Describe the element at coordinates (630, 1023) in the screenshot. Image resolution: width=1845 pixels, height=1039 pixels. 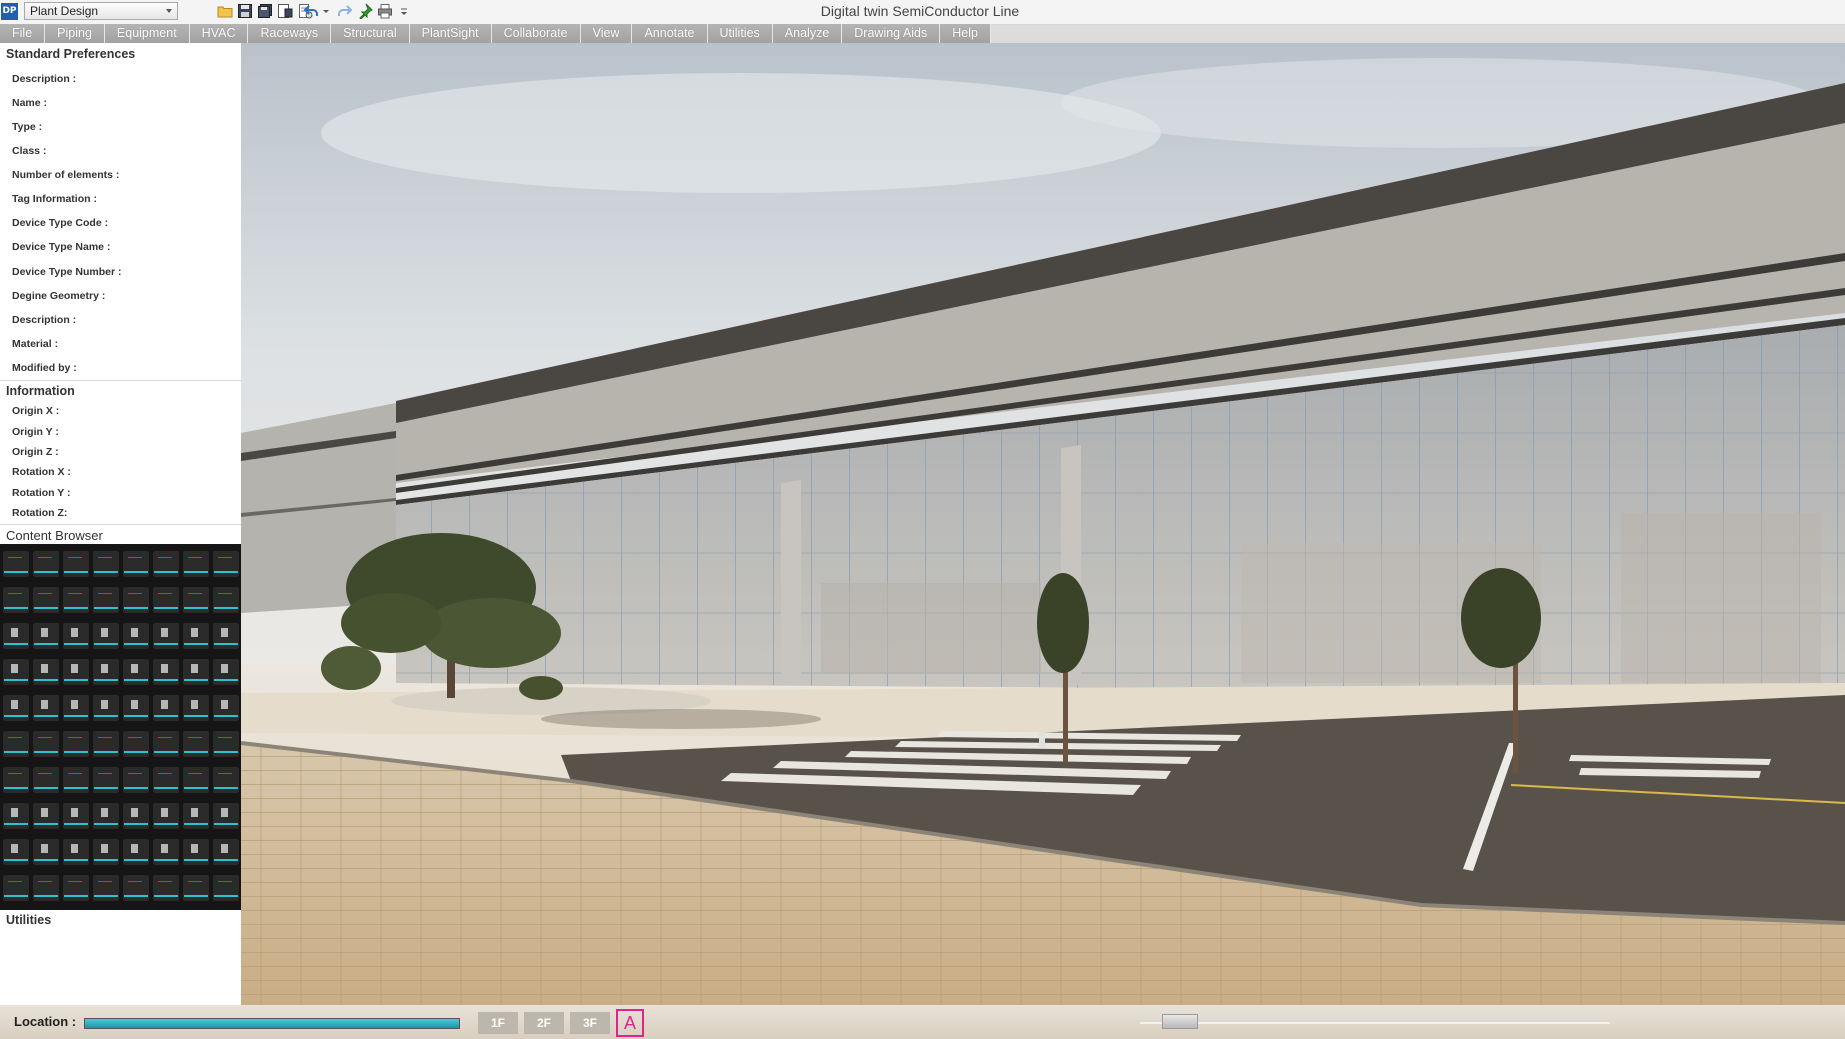
I see `annotate-toggle-button: A` at that location.